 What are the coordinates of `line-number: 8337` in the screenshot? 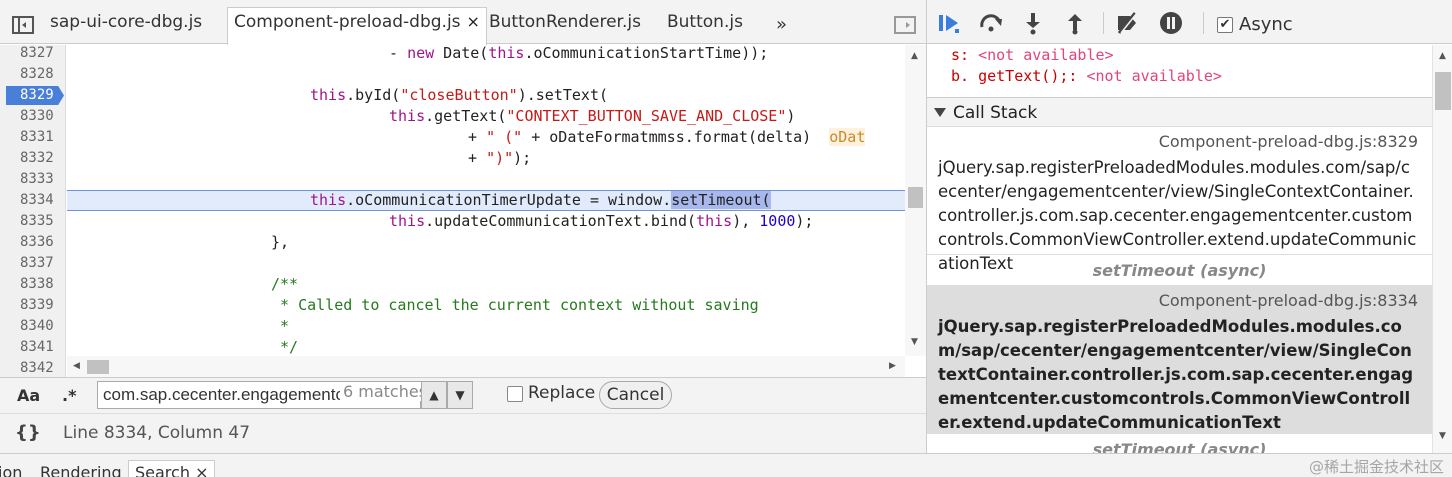 It's located at (33, 263).